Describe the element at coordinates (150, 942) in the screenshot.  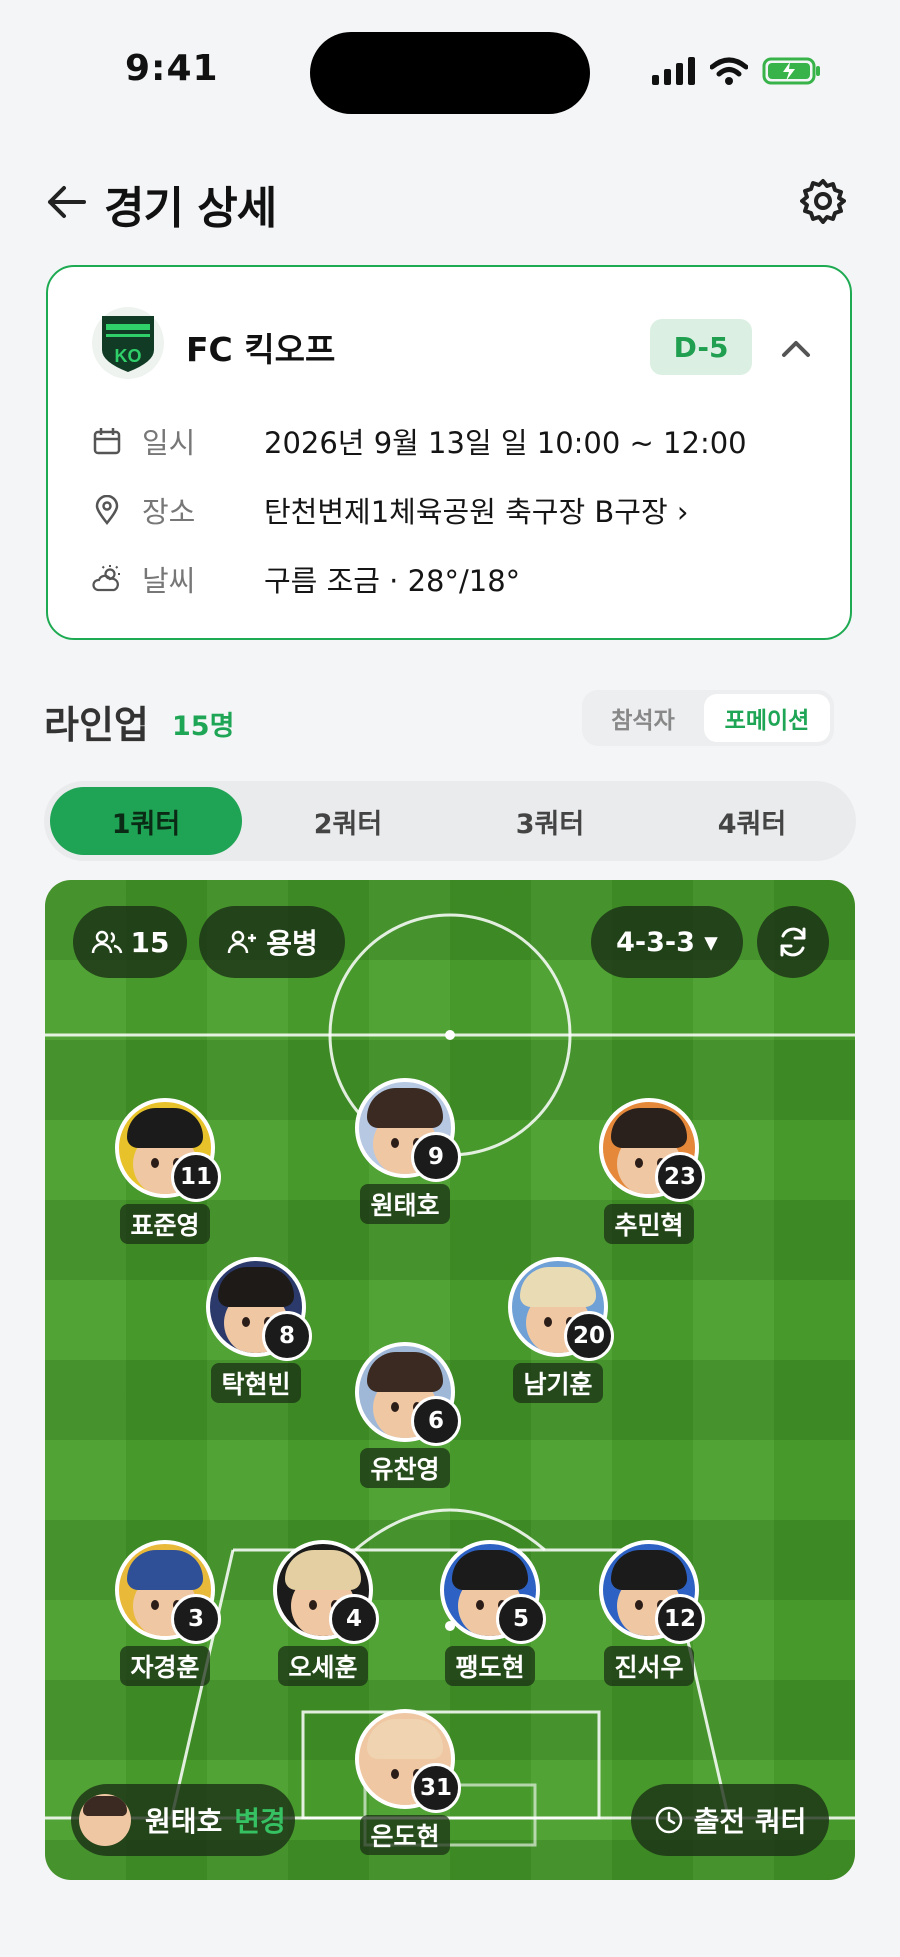
I see `attendees-count: 15` at that location.